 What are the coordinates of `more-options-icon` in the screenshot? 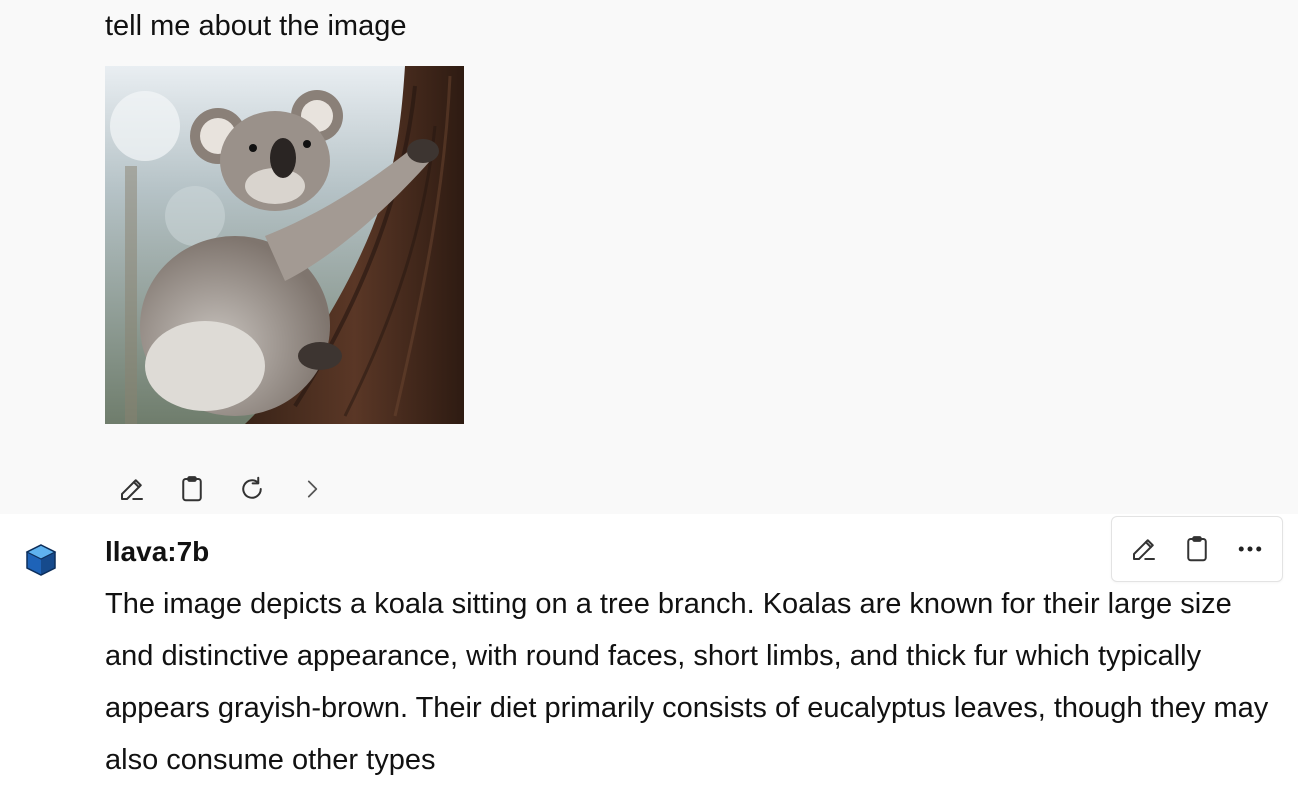 It's located at (1250, 549).